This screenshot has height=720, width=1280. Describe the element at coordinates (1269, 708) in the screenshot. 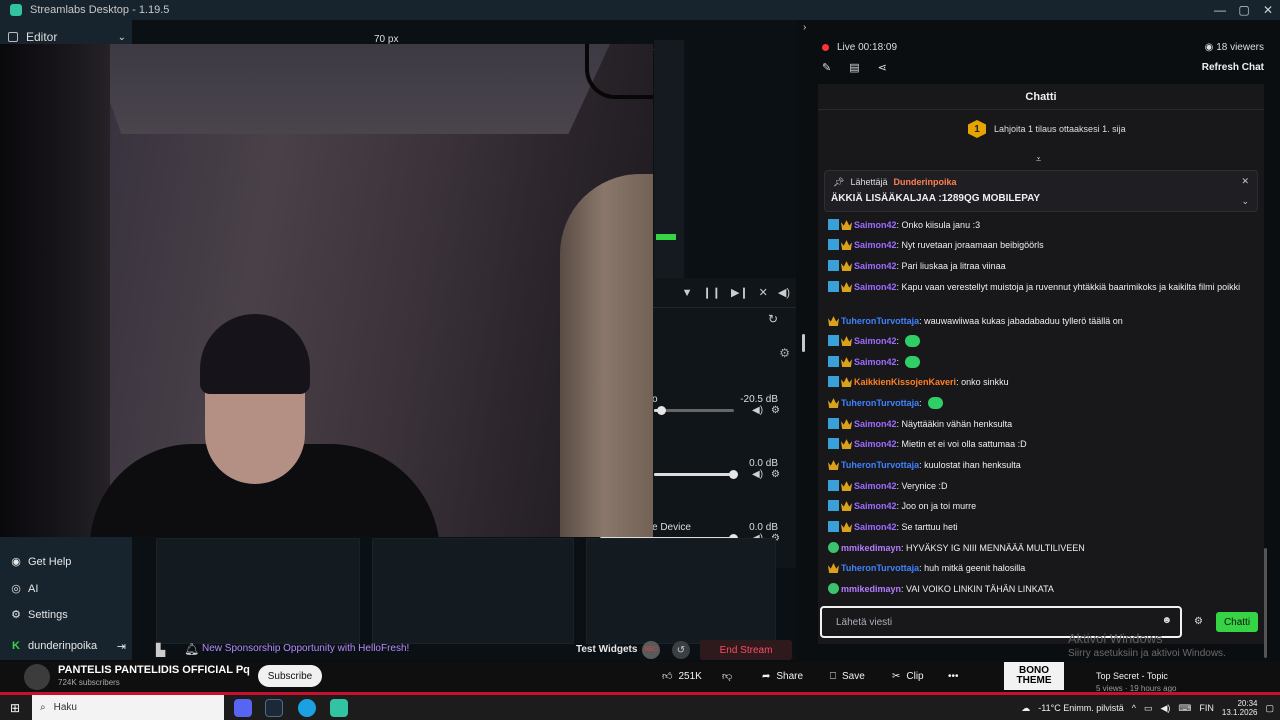

I see `notifications-icon: ▢` at that location.